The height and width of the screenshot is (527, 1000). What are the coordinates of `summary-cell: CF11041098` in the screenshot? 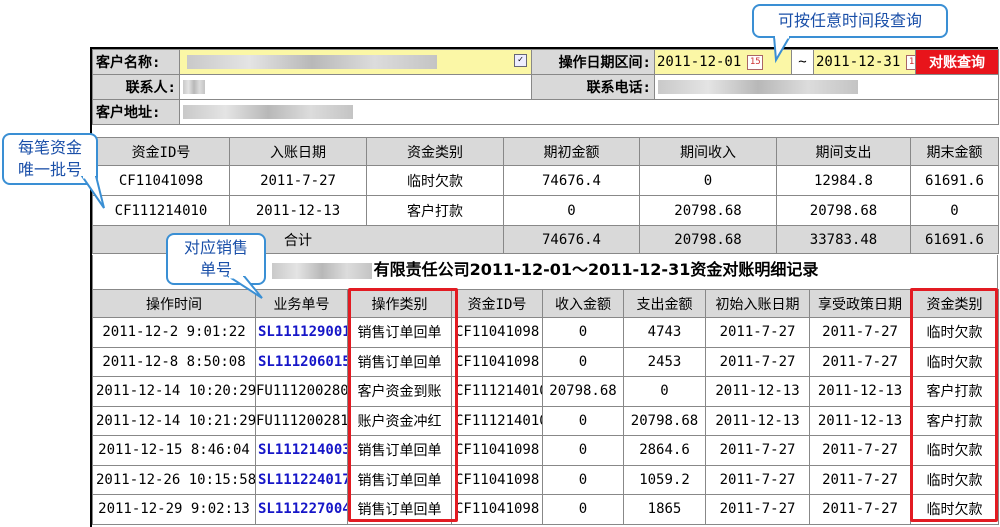 It's located at (161, 180).